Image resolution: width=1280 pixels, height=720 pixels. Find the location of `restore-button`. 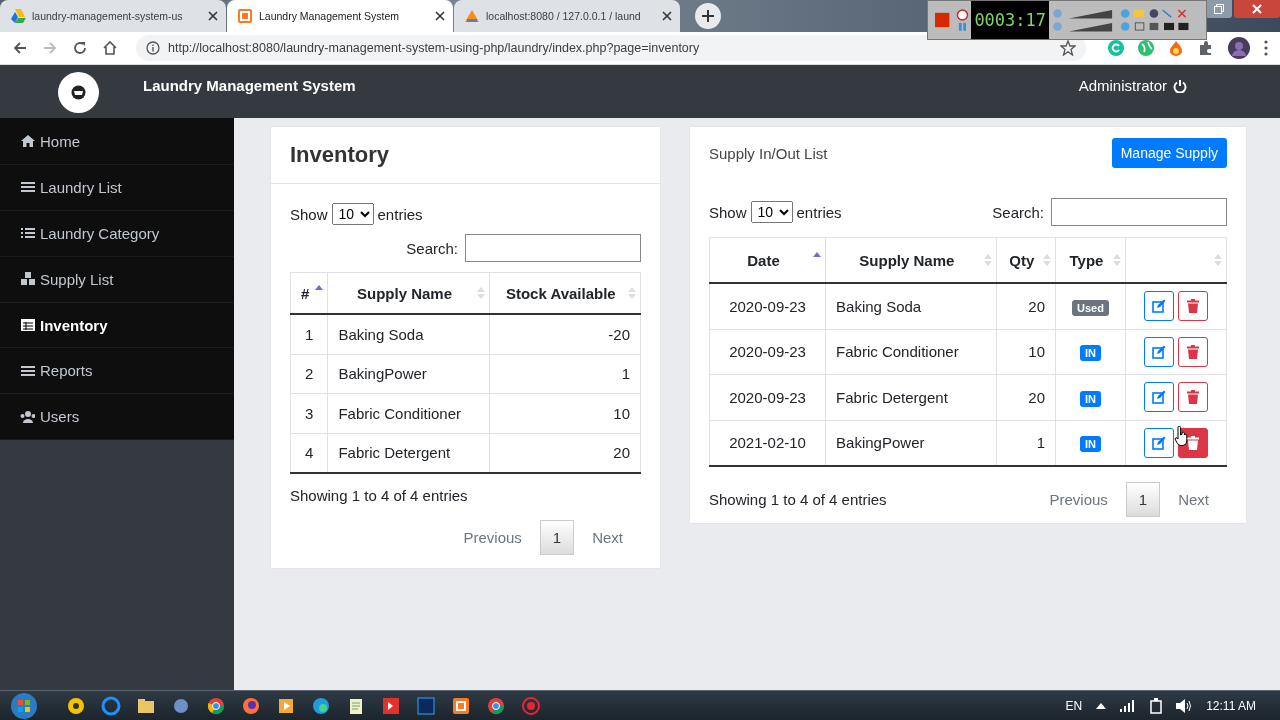

restore-button is located at coordinates (1219, 9).